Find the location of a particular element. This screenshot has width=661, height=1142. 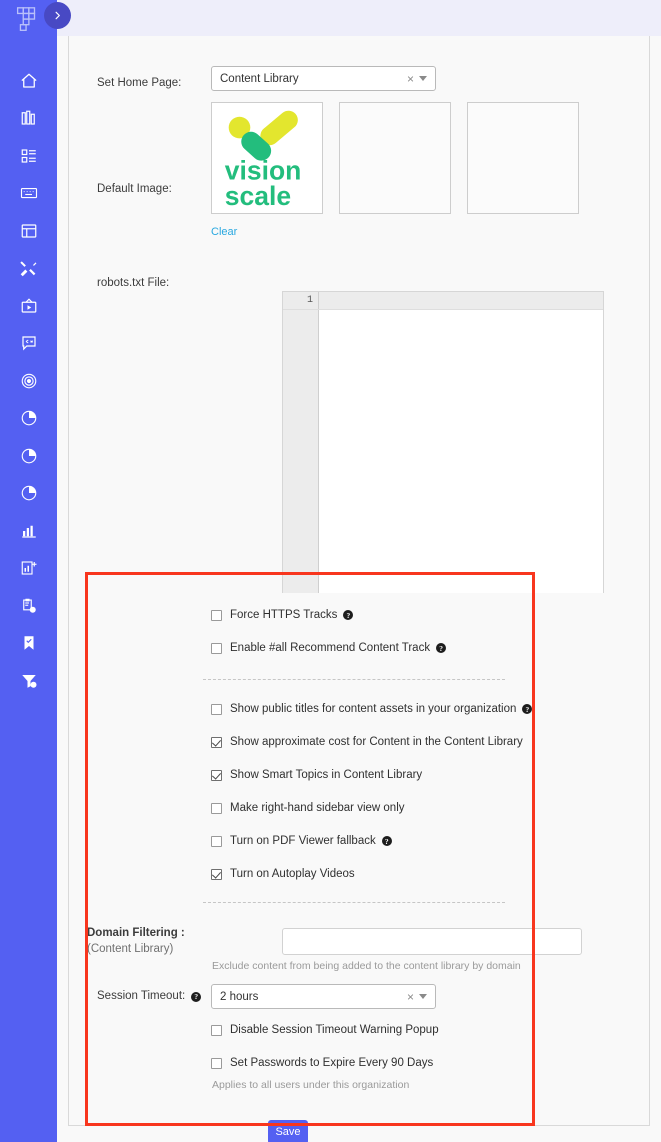

clear-default-image-link: Clear is located at coordinates (224, 232).